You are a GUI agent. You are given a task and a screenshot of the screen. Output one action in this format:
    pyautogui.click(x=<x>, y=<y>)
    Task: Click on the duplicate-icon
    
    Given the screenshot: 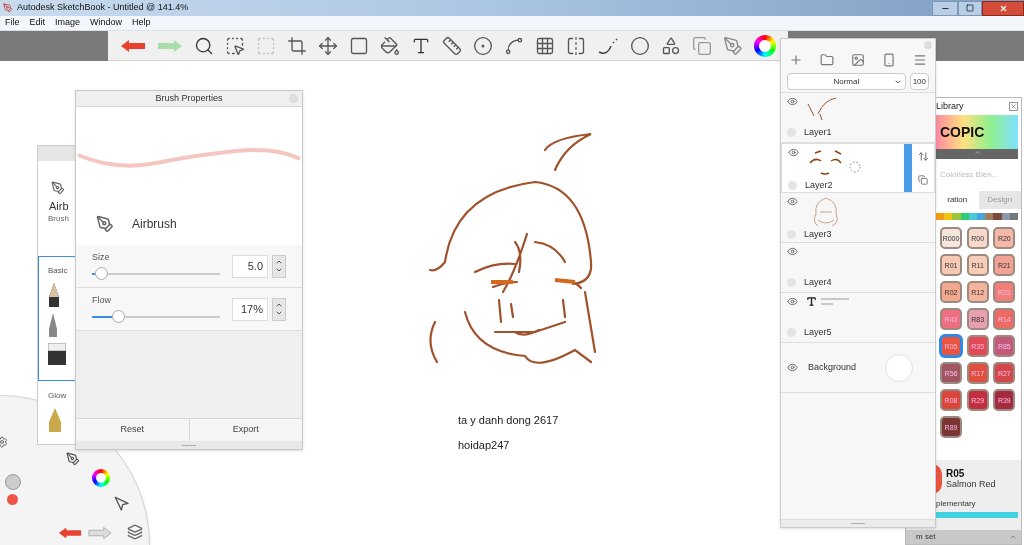 What is the action you would take?
    pyautogui.click(x=923, y=180)
    